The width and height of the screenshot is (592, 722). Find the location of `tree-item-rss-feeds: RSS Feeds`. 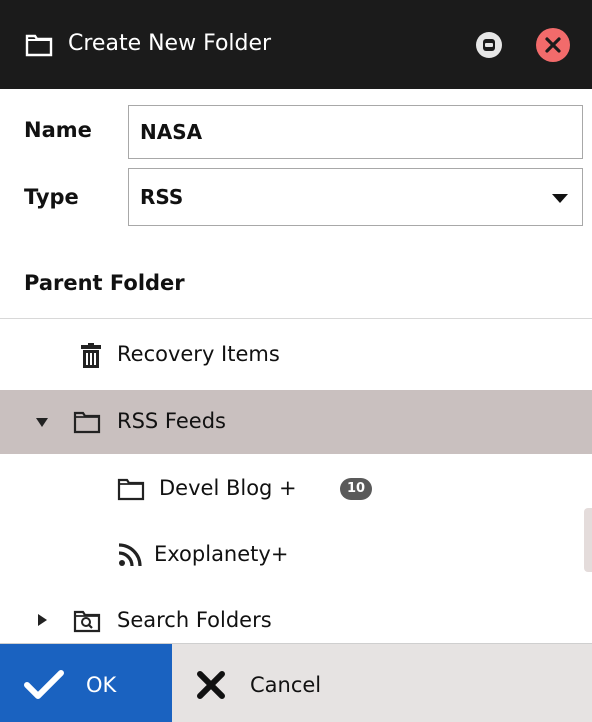

tree-item-rss-feeds: RSS Feeds is located at coordinates (296, 422).